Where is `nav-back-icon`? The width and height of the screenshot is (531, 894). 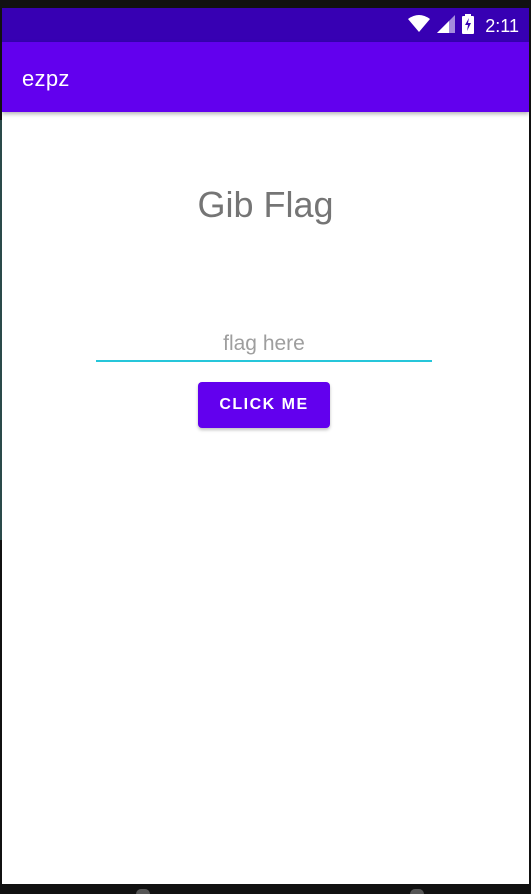
nav-back-icon is located at coordinates (143, 891).